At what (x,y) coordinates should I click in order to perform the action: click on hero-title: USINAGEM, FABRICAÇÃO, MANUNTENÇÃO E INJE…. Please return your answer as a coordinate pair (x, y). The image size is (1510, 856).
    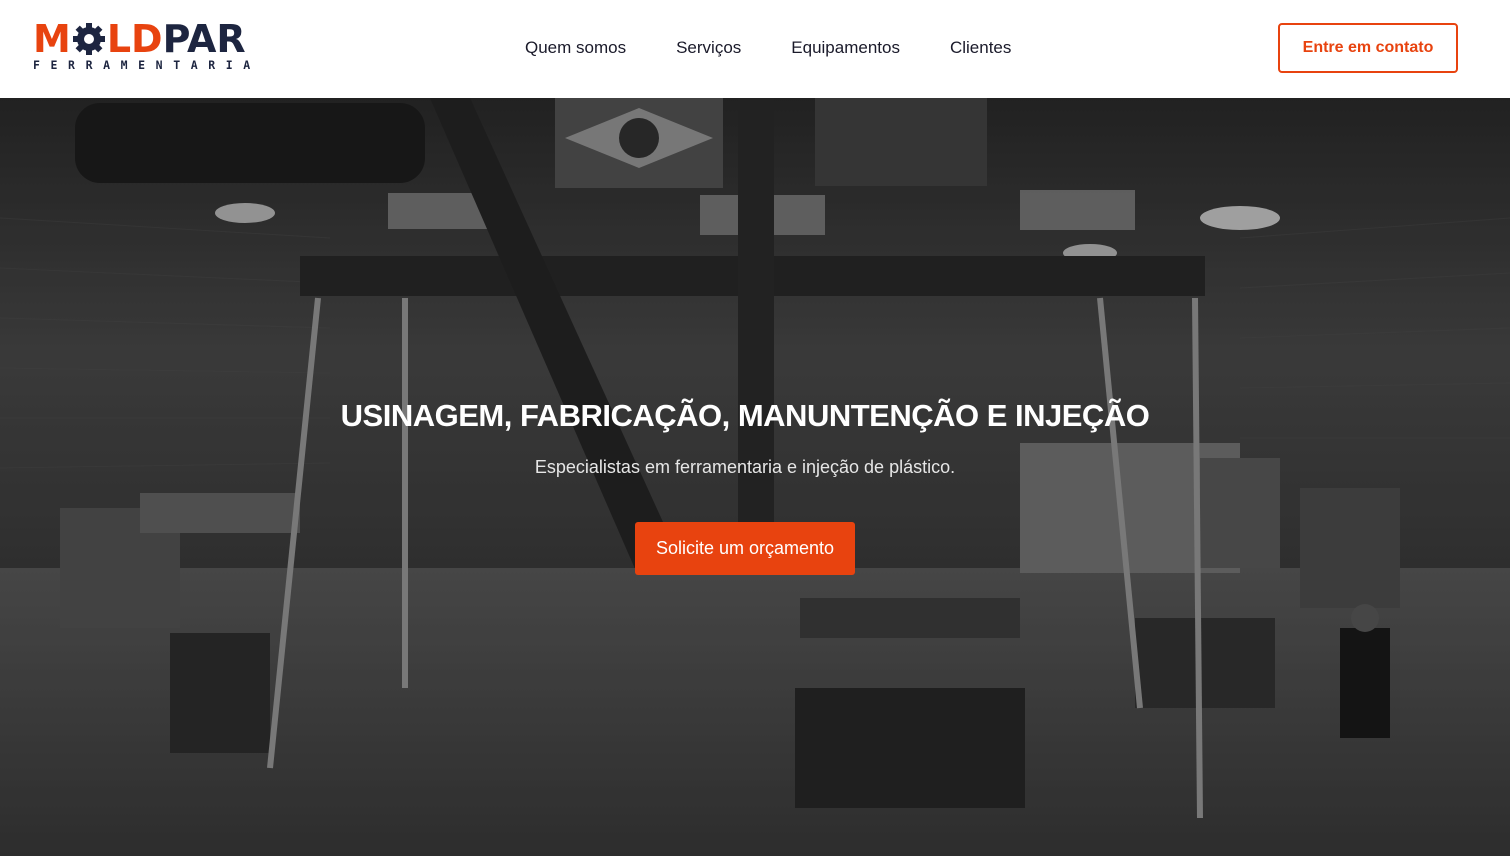
    Looking at the image, I should click on (745, 415).